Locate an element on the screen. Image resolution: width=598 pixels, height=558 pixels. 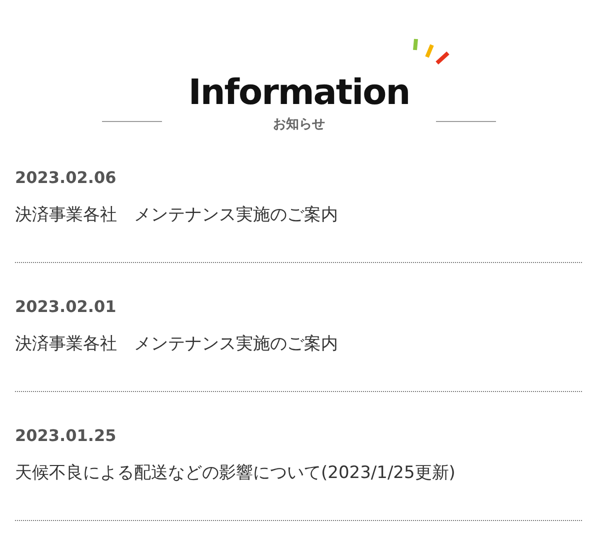
news-date: 2023.02.01 is located at coordinates (66, 307).